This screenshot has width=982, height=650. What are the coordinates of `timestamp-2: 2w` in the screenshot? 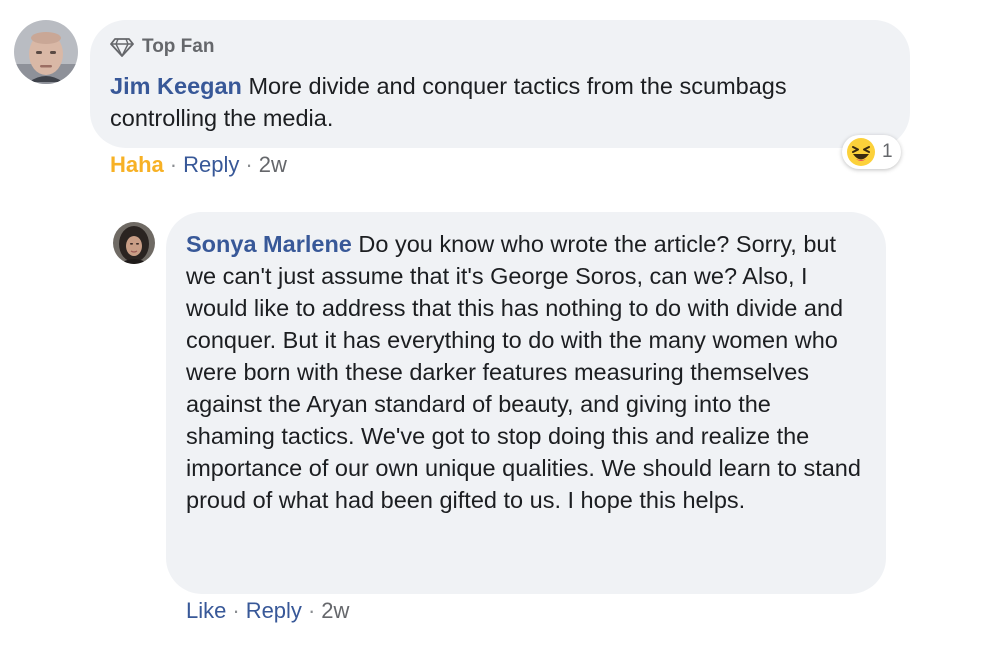 It's located at (335, 611).